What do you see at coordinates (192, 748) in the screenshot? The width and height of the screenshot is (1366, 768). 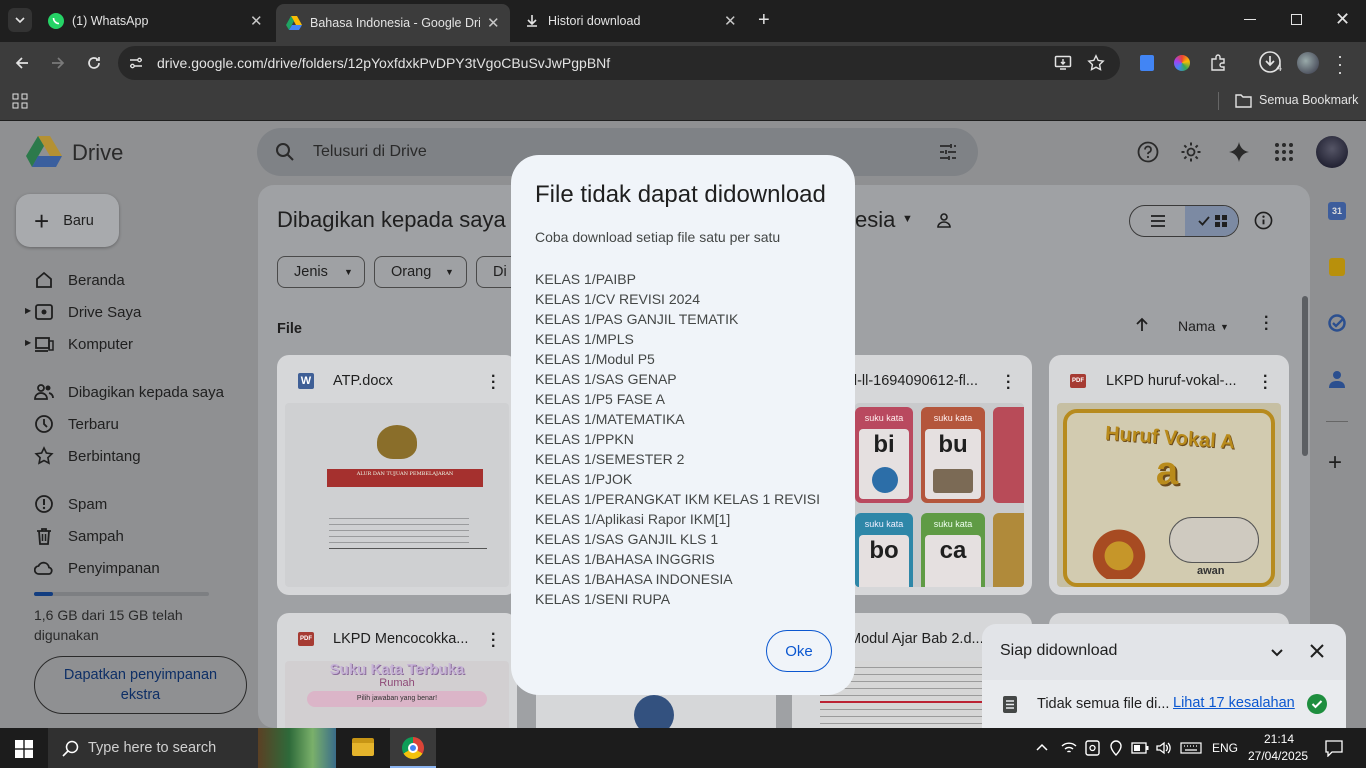 I see `taskbar-search-box: Type here to search` at bounding box center [192, 748].